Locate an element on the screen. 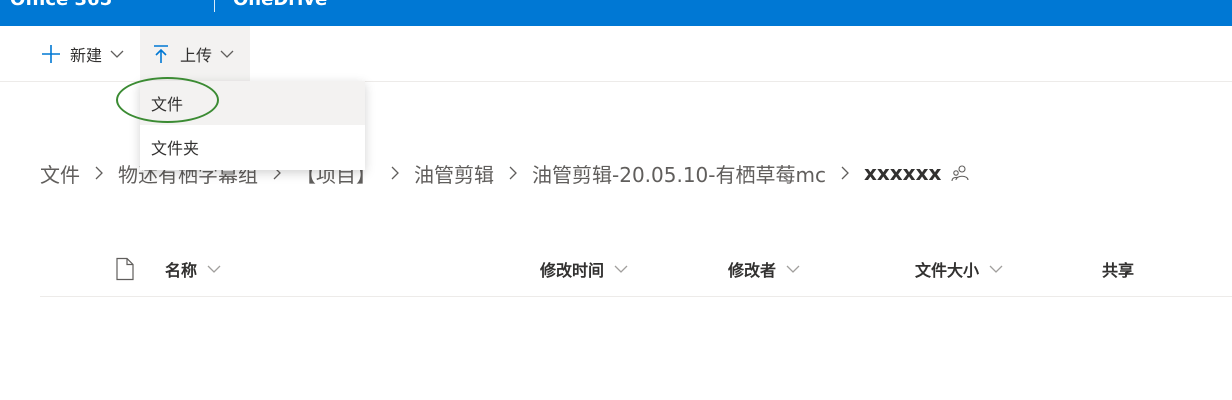  new-button: 新建 is located at coordinates (82, 53).